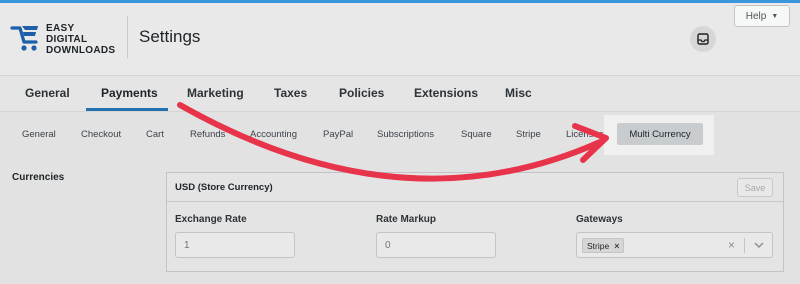  Describe the element at coordinates (759, 245) in the screenshot. I see `chevron-down-icon` at that location.